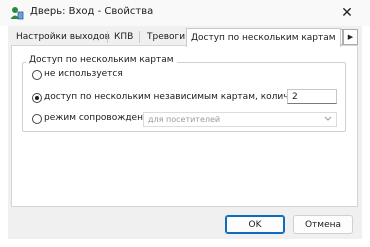 Image resolution: width=370 pixels, height=247 pixels. Describe the element at coordinates (101, 60) in the screenshot. I see `groupbox-title: Доступ по нескольким картам` at that location.